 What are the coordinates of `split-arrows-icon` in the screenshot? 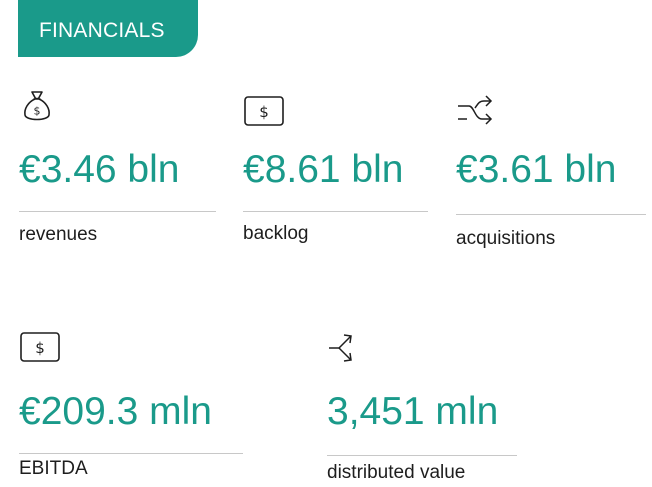 It's located at (340, 348).